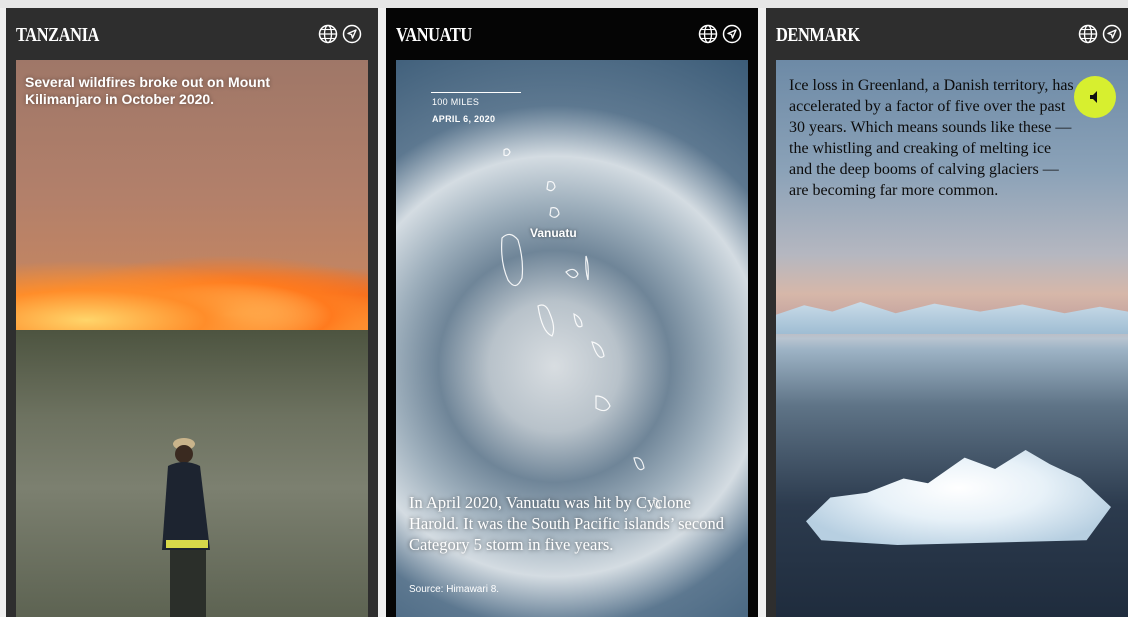  I want to click on audio-button, so click(1095, 97).